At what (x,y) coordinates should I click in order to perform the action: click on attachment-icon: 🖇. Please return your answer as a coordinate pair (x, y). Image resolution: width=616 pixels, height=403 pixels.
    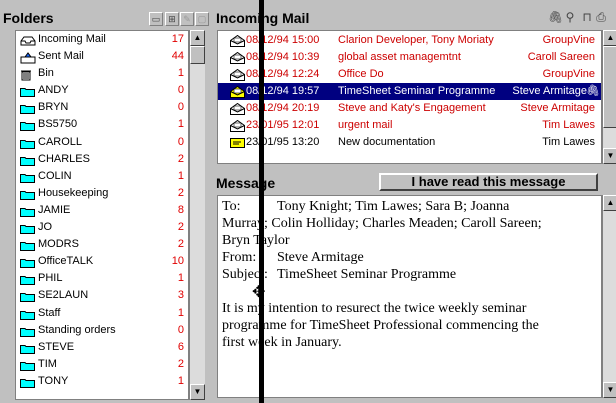
    Looking at the image, I should click on (555, 18).